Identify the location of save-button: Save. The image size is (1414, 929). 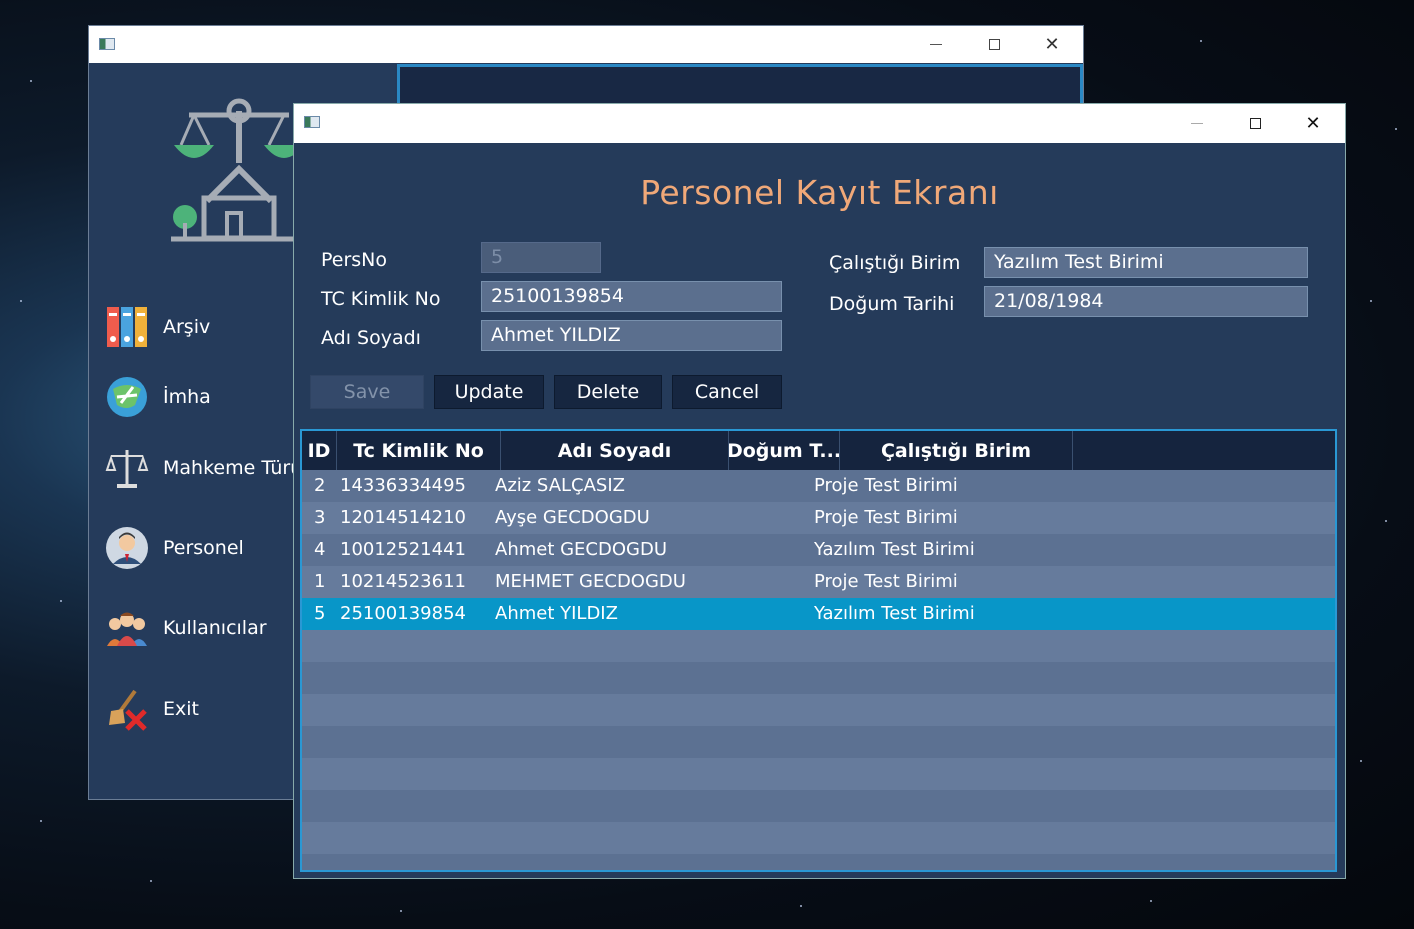
(367, 392).